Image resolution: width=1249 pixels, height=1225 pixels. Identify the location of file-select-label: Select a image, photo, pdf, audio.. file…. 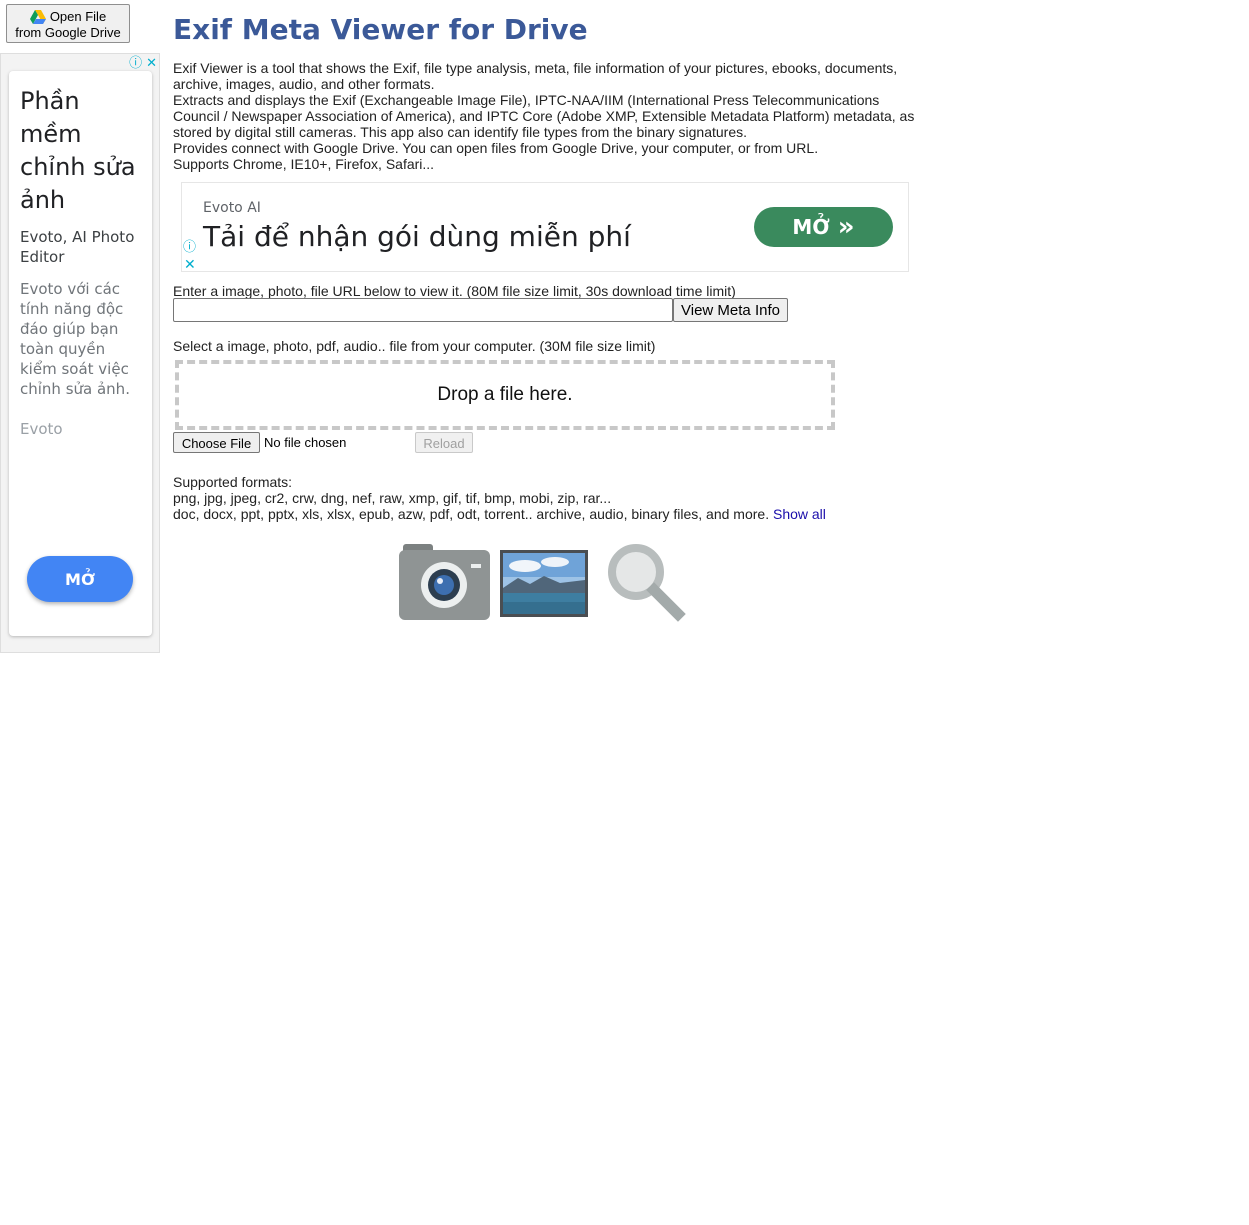
(414, 346).